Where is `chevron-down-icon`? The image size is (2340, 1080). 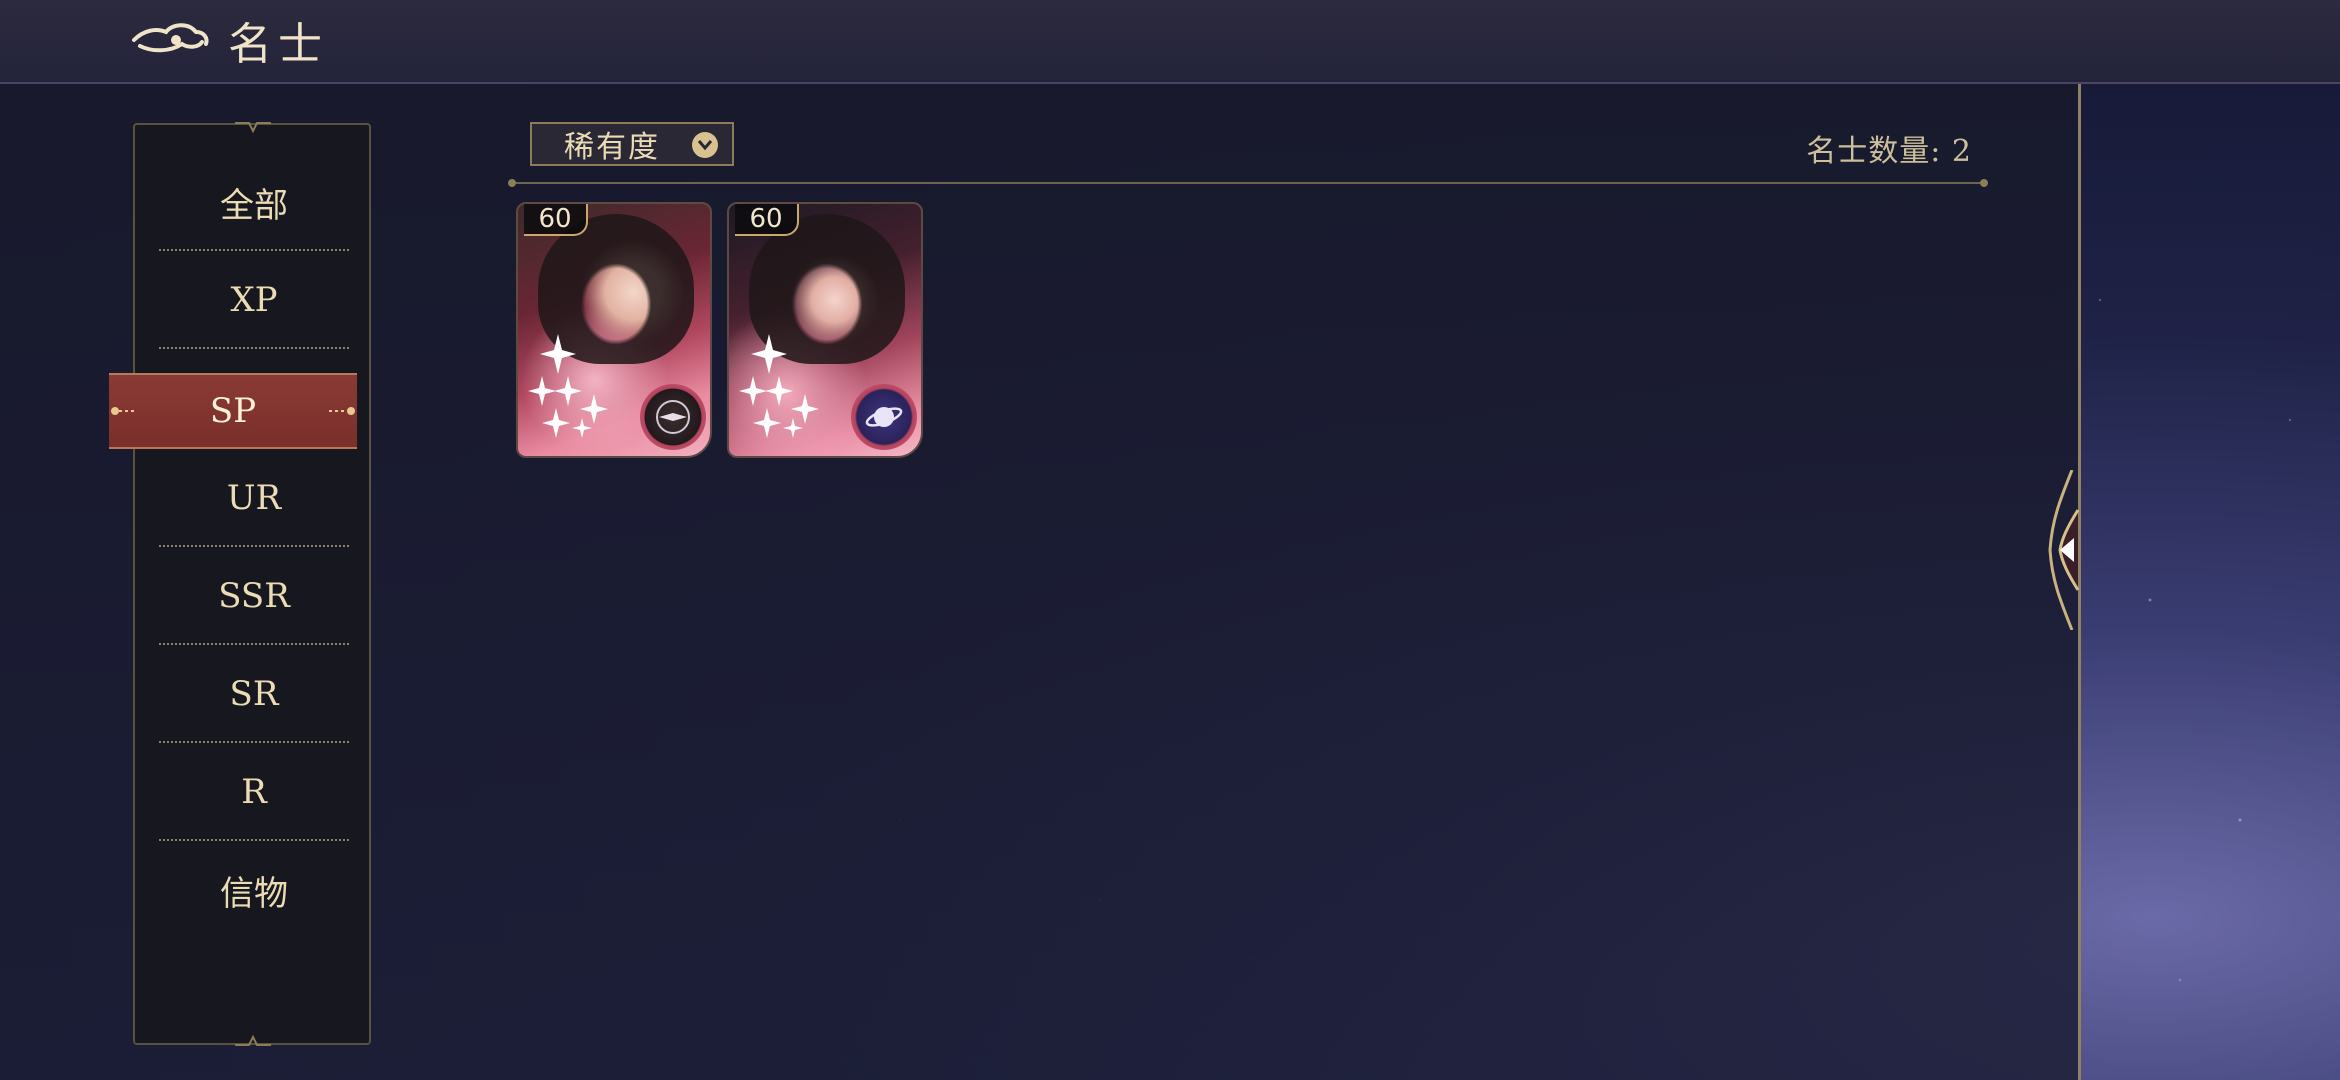
chevron-down-icon is located at coordinates (705, 145).